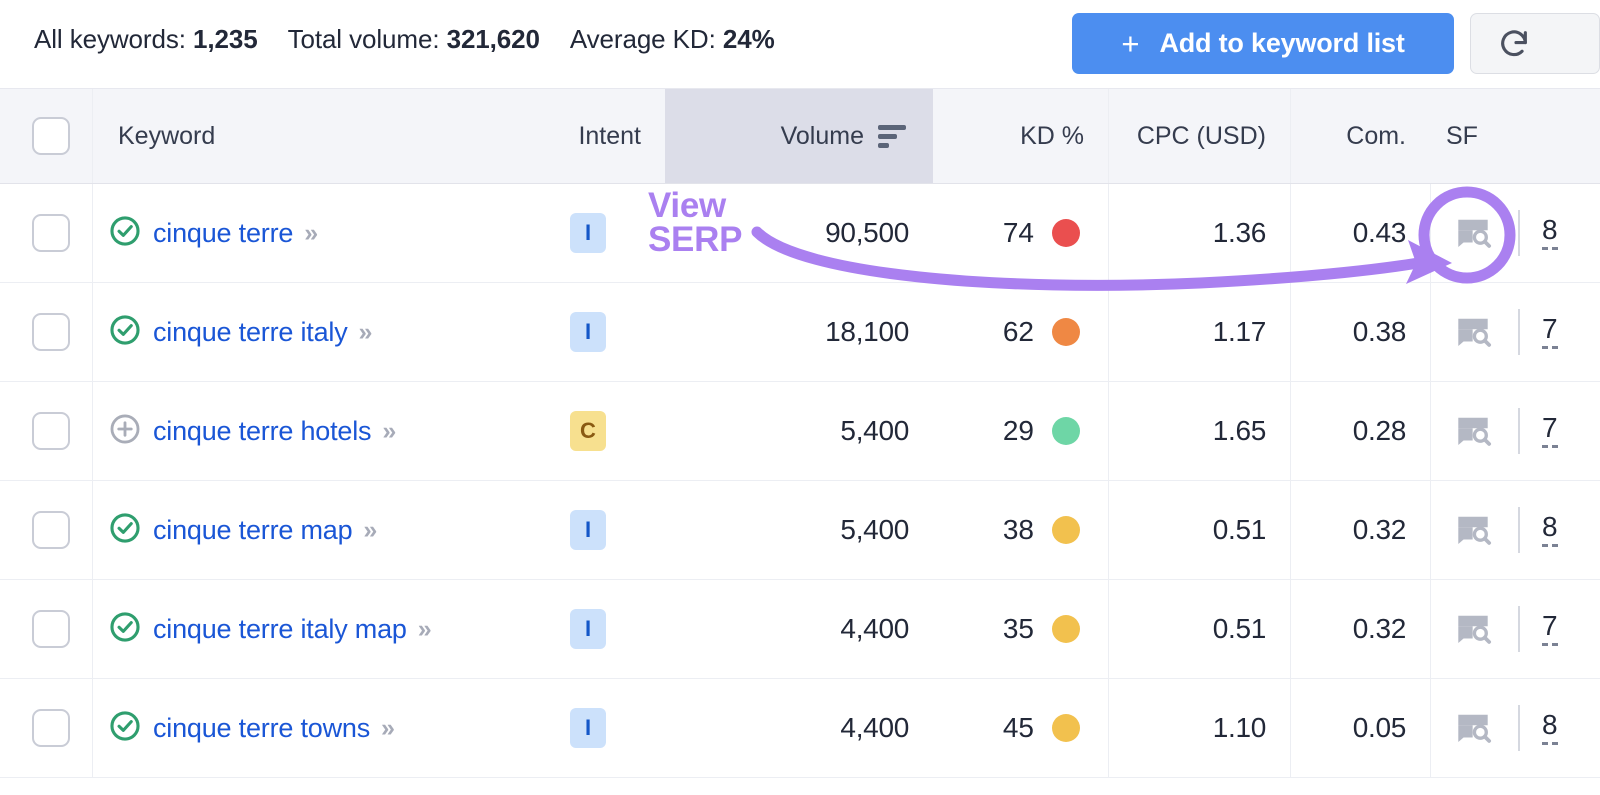 Image resolution: width=1600 pixels, height=795 pixels. What do you see at coordinates (110, 39) in the screenshot?
I see `stat-label: All keywords:` at bounding box center [110, 39].